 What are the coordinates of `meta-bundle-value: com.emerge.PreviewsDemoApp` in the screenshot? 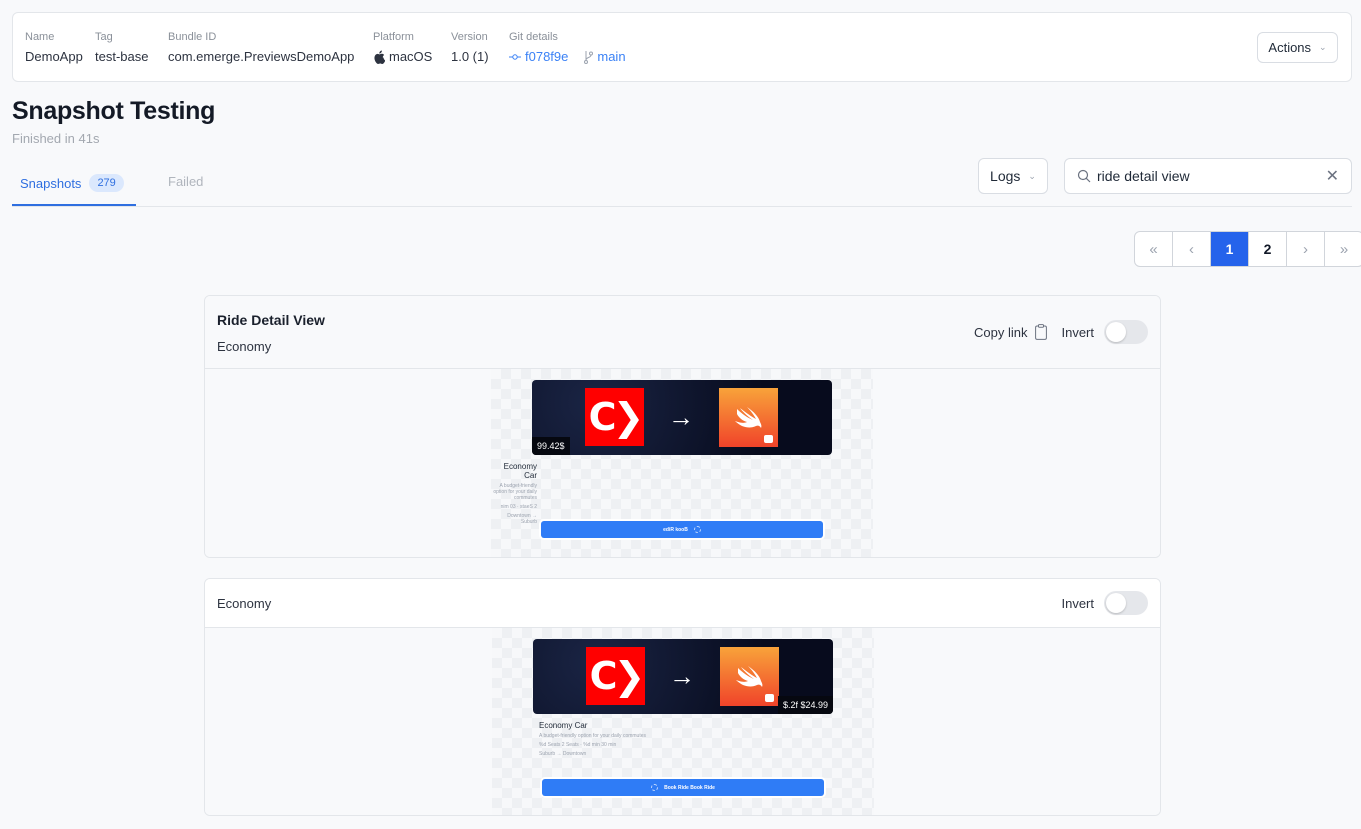 It's located at (261, 56).